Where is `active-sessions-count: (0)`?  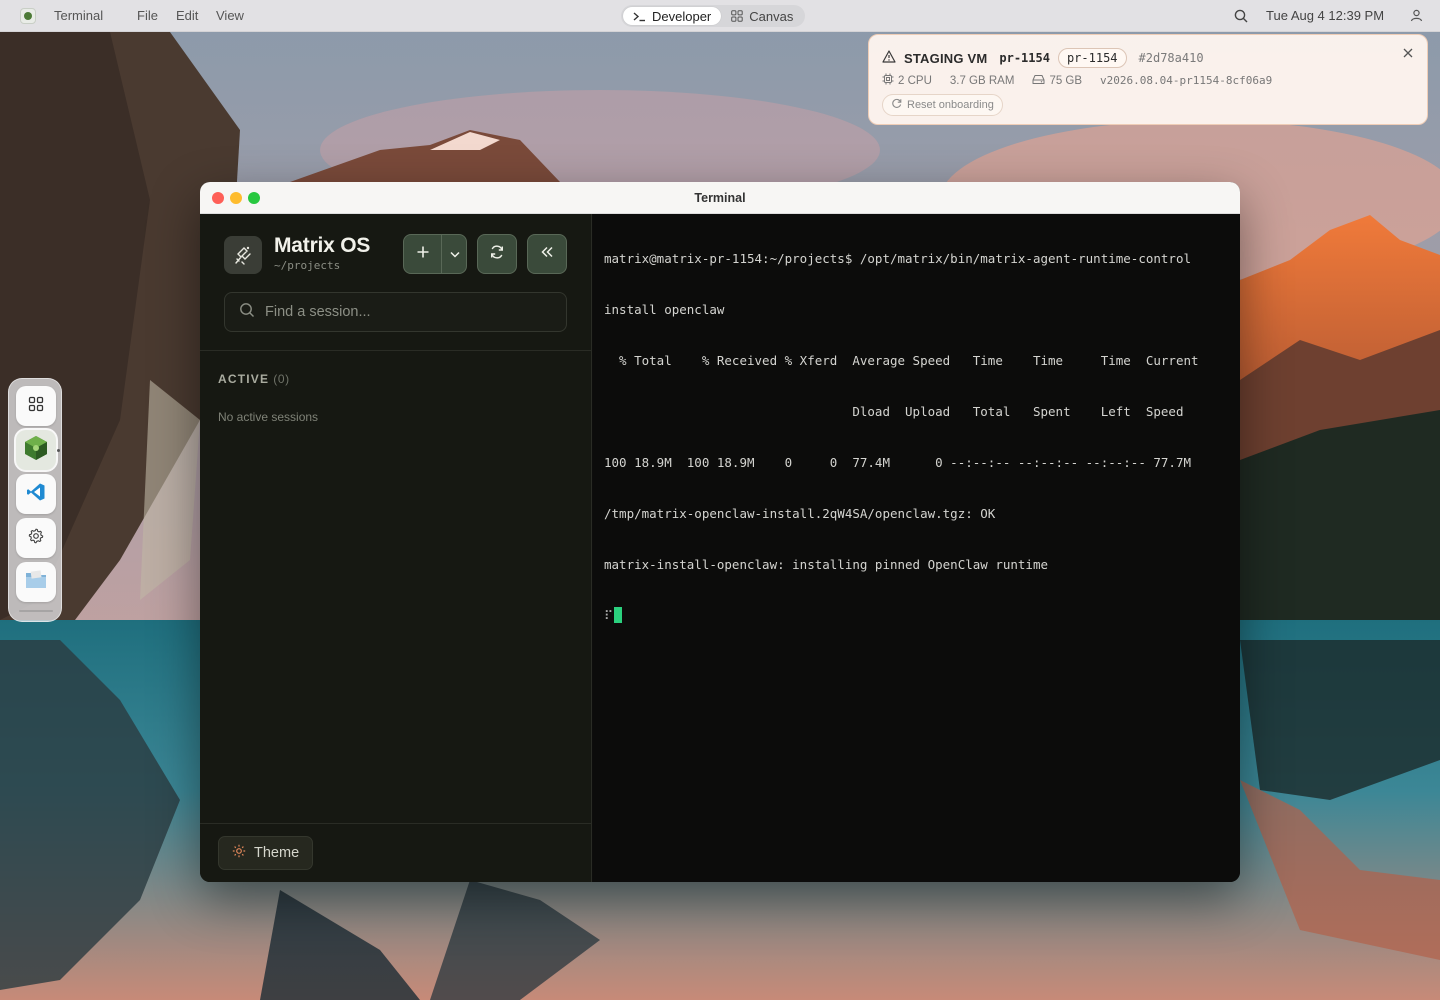 active-sessions-count: (0) is located at coordinates (281, 379).